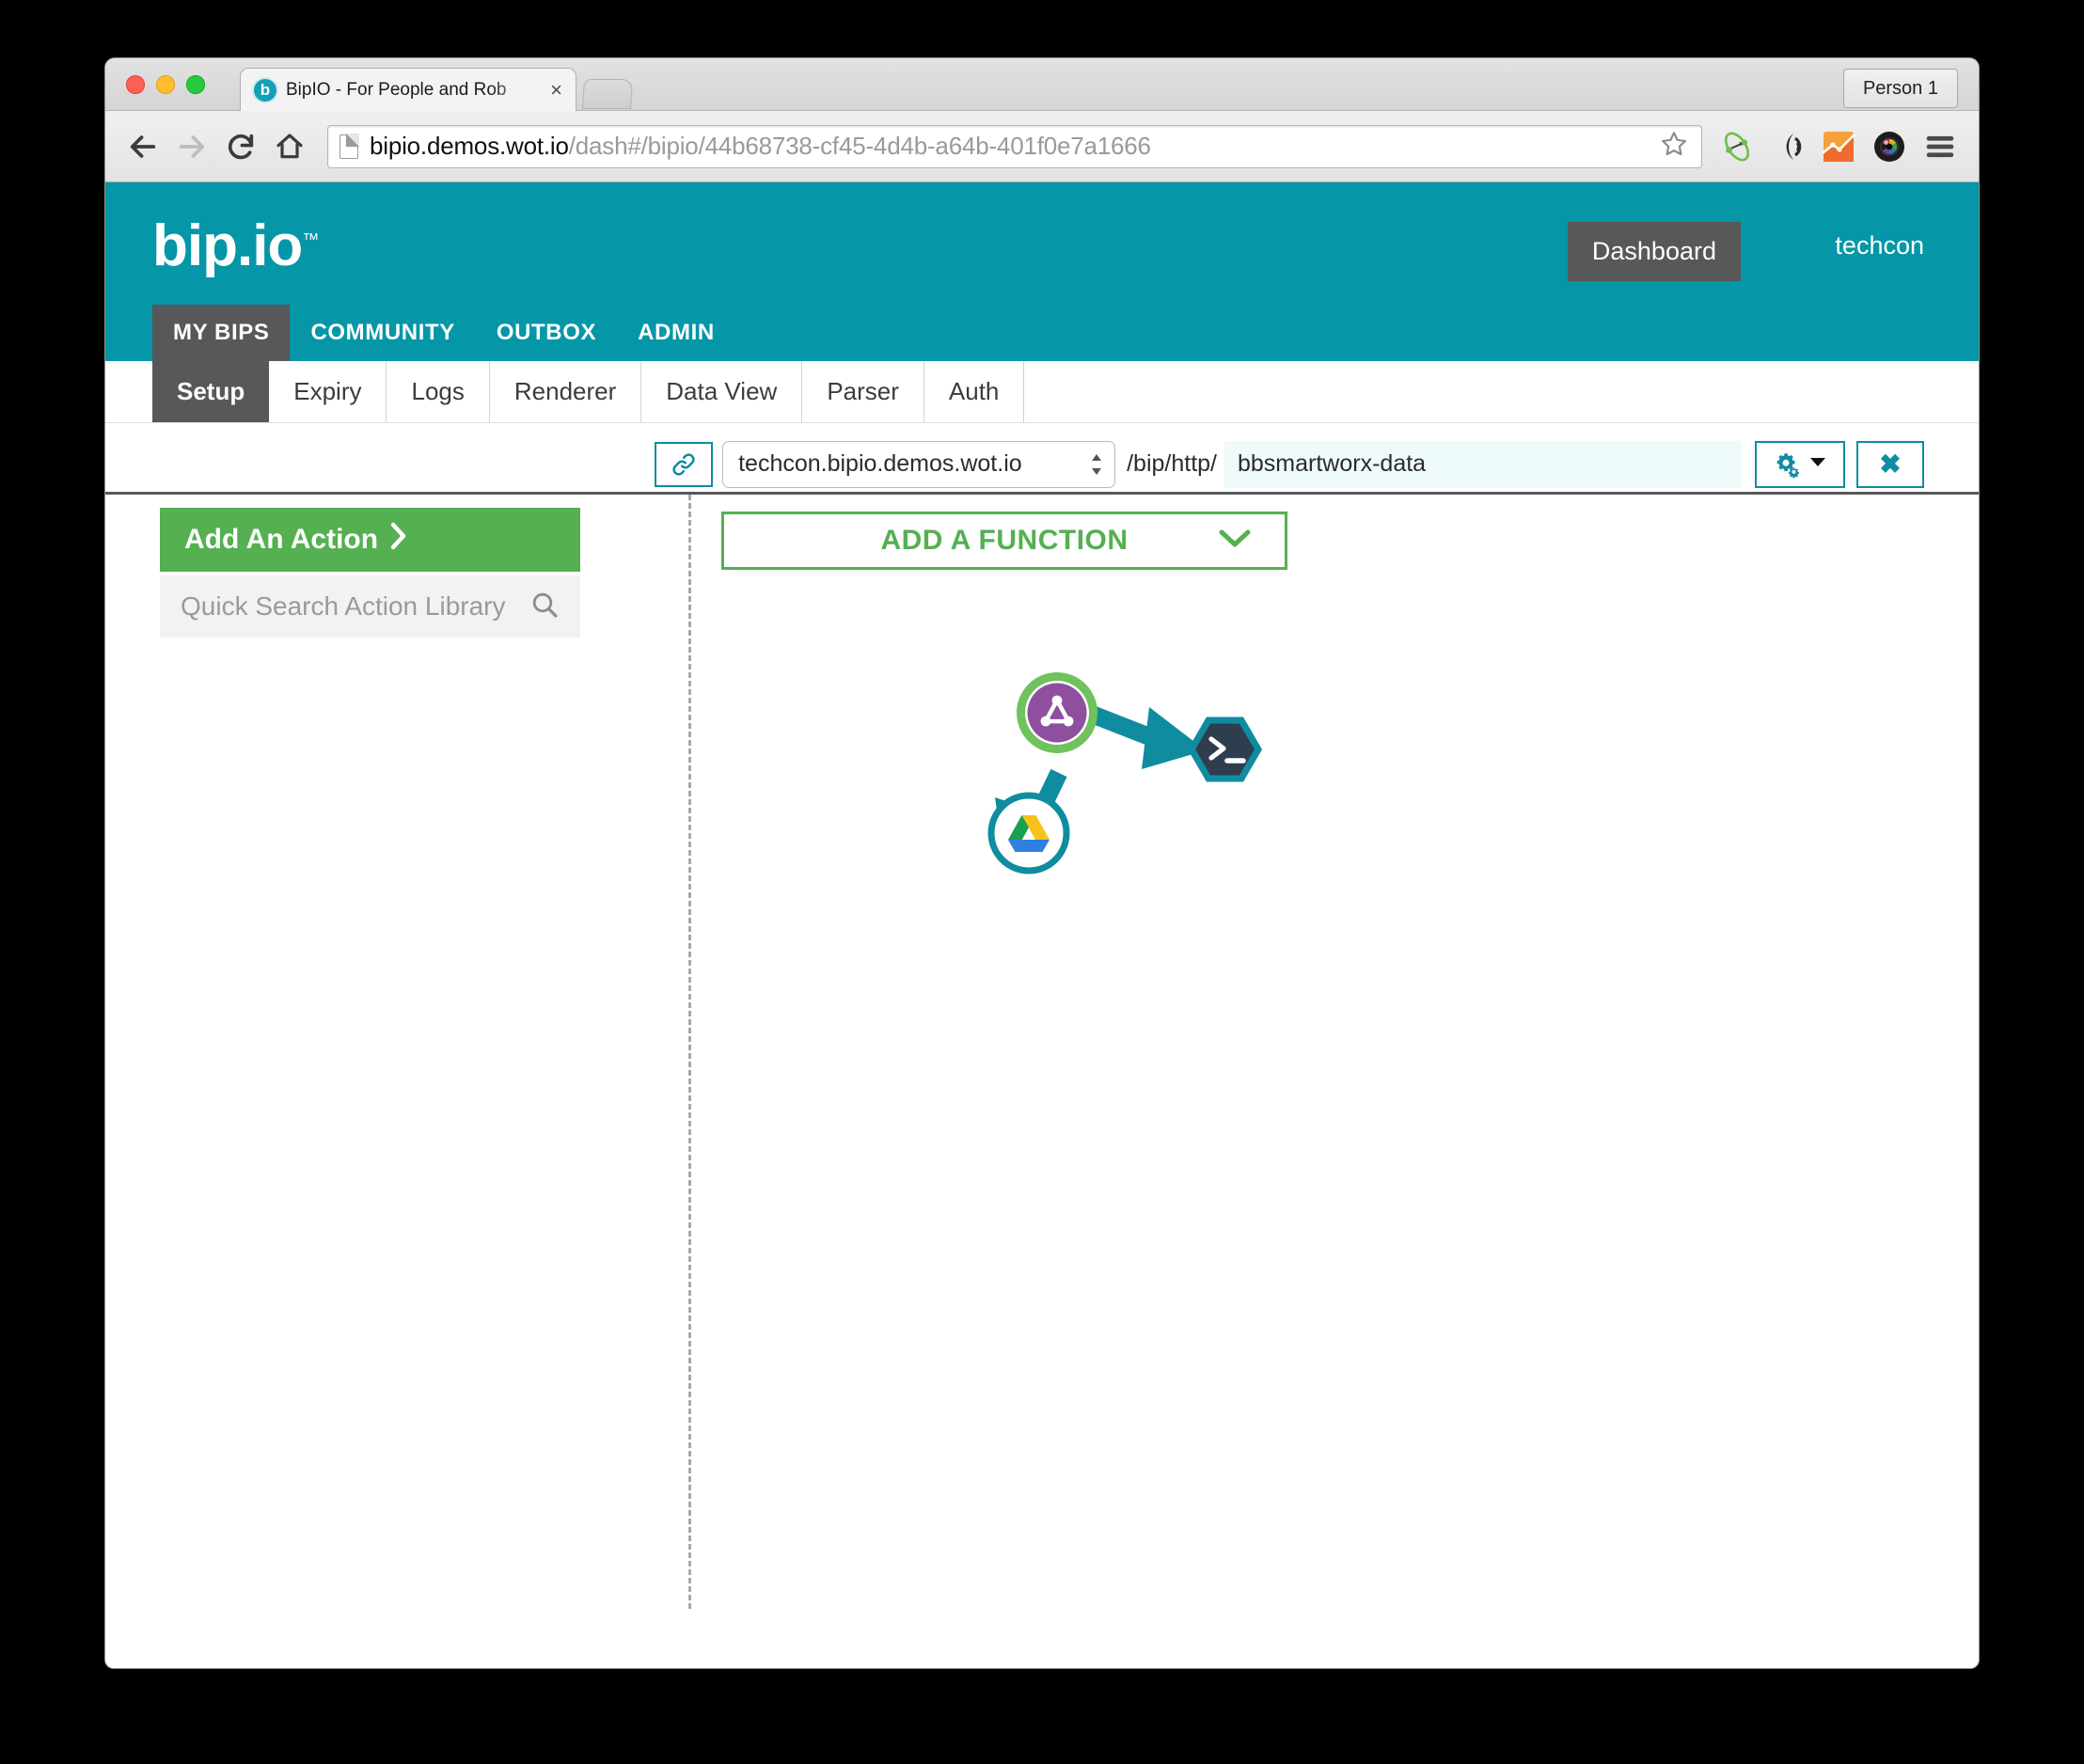 This screenshot has width=2084, height=1764. I want to click on browser-tab-title: BipIO - For People and Rob, so click(396, 89).